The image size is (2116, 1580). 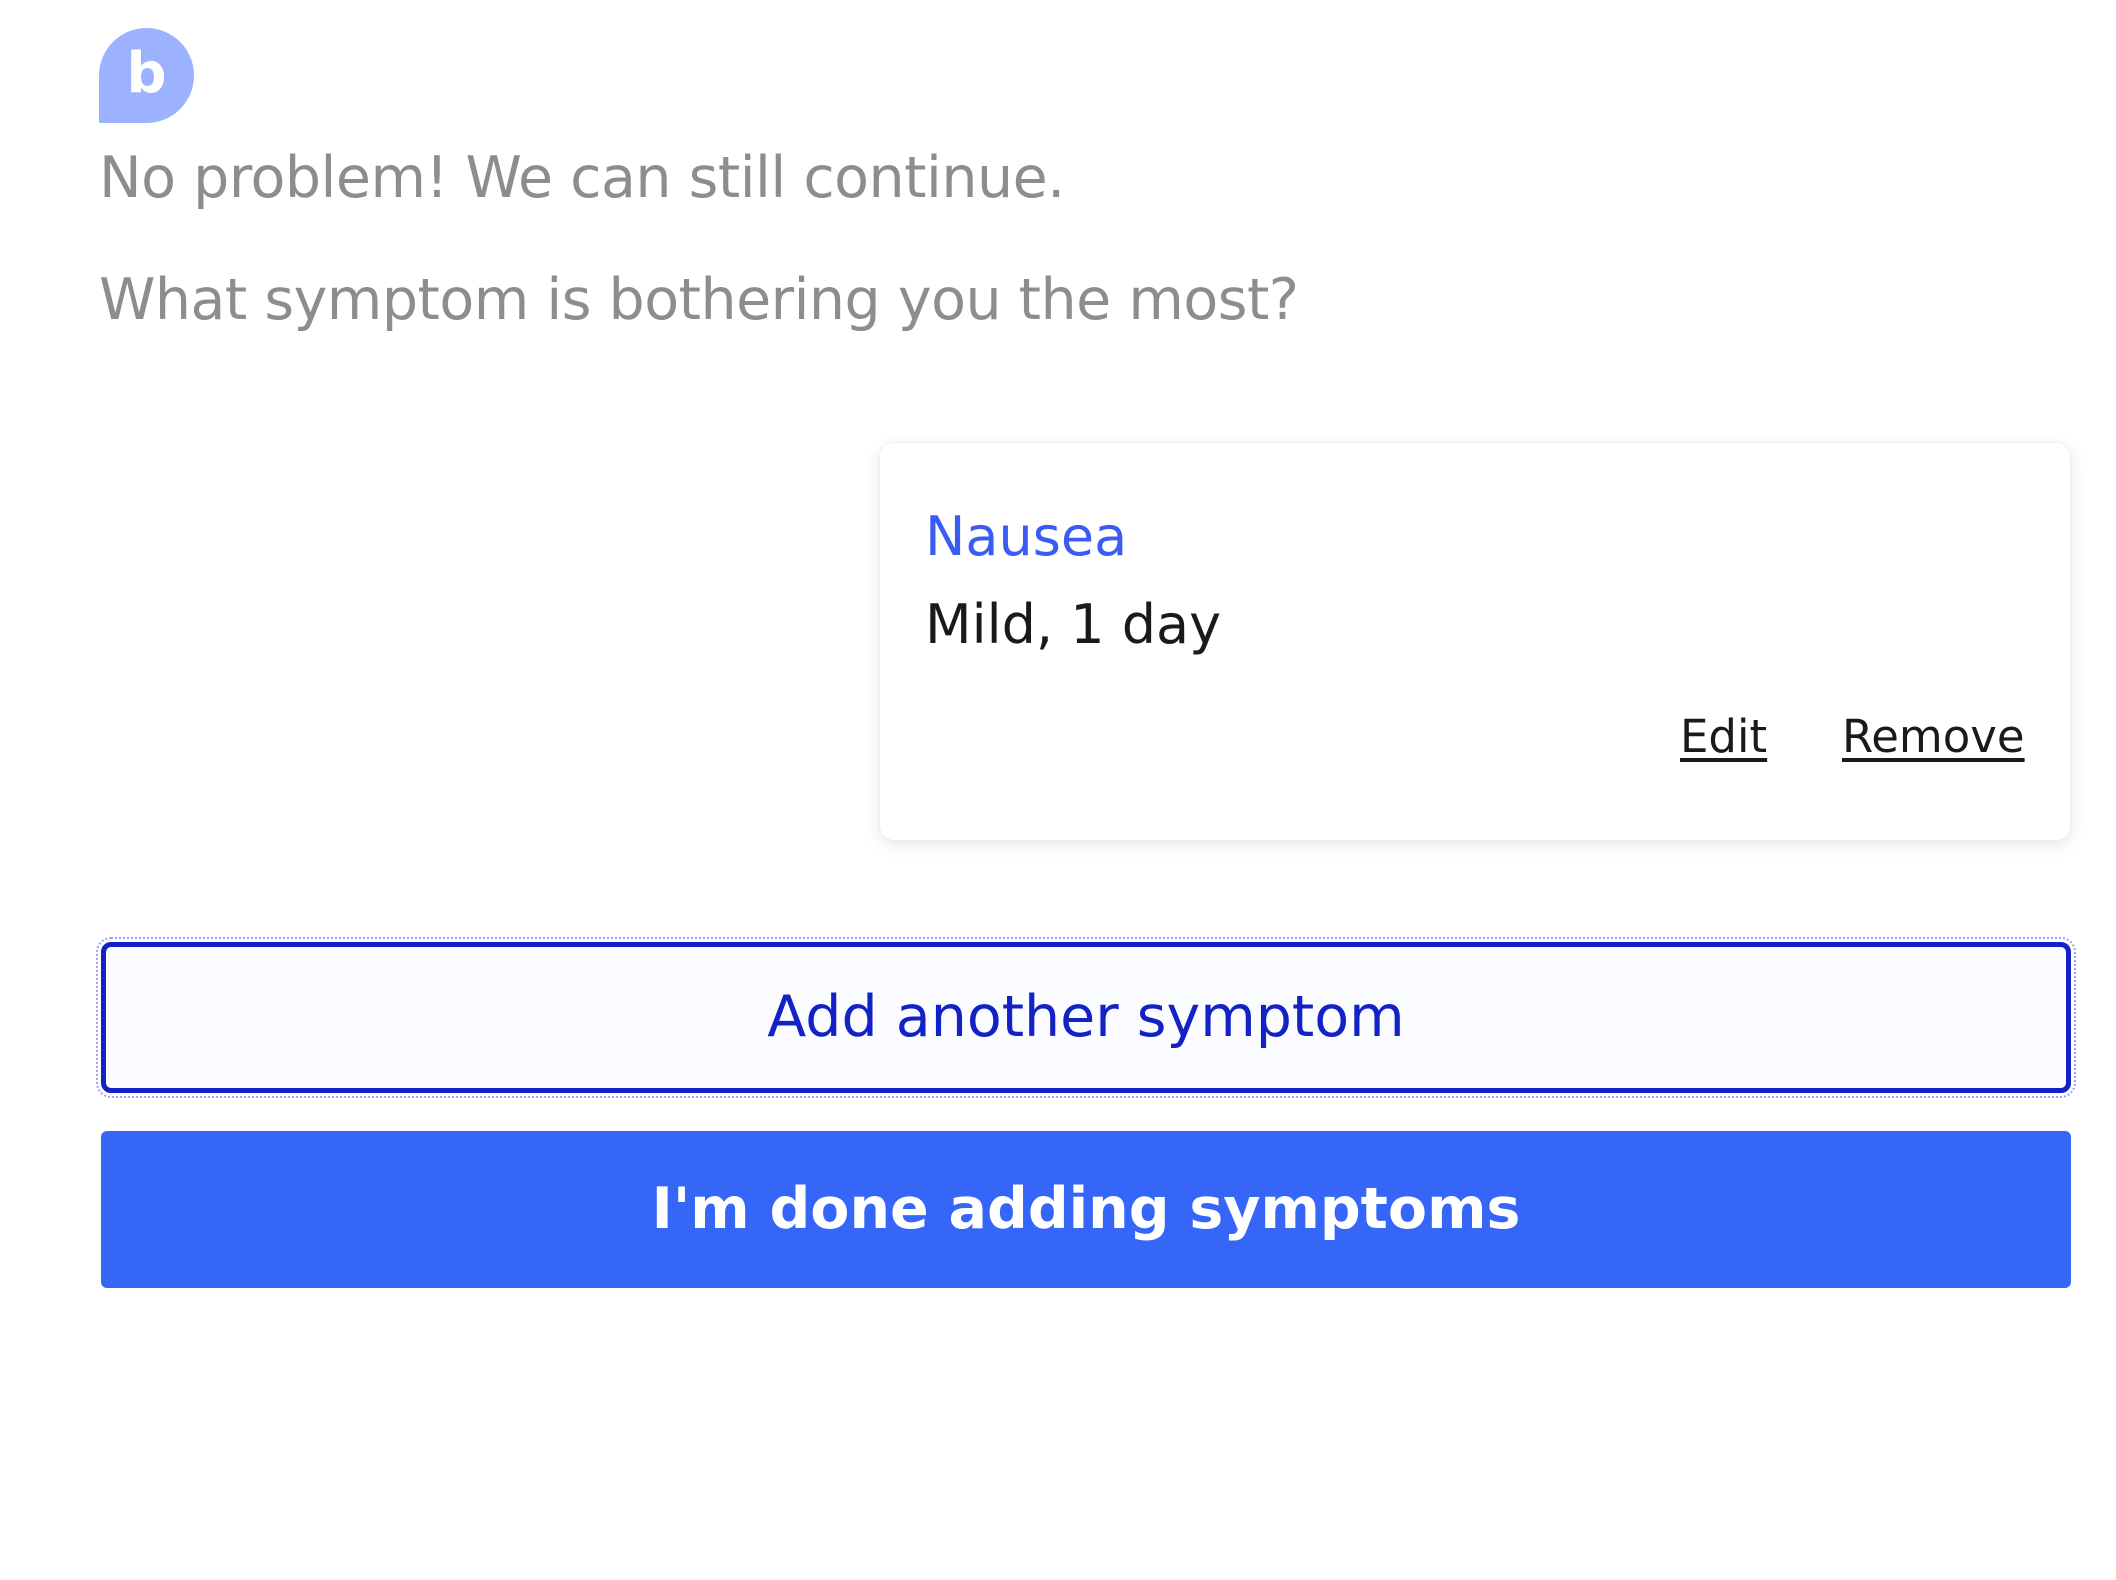 What do you see at coordinates (699, 300) in the screenshot?
I see `bot-message-question: What symptom is bothering you the most?` at bounding box center [699, 300].